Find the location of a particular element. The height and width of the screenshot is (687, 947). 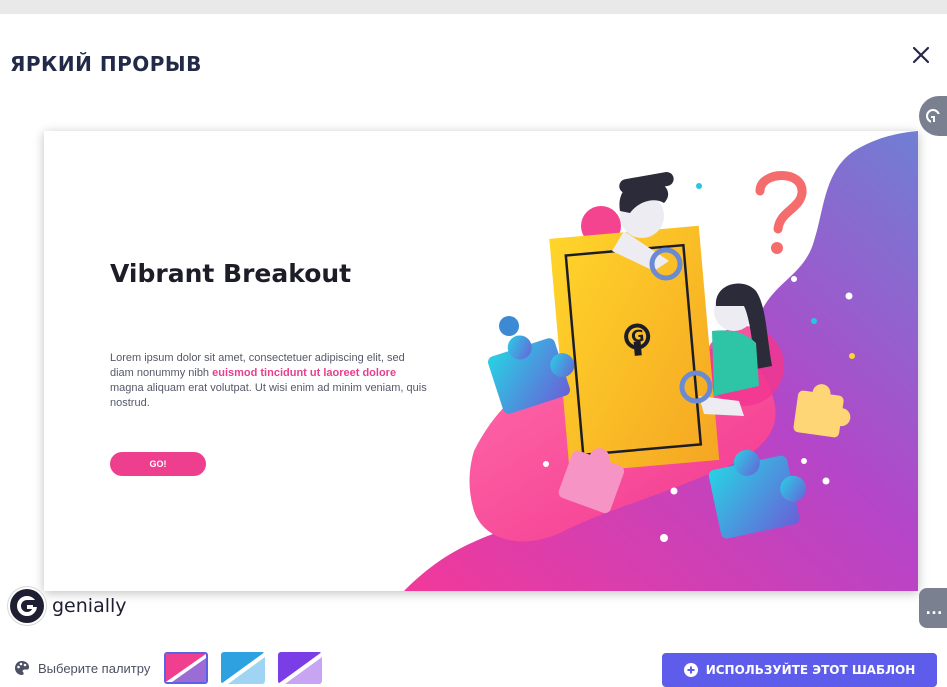

close-button is located at coordinates (921, 55).